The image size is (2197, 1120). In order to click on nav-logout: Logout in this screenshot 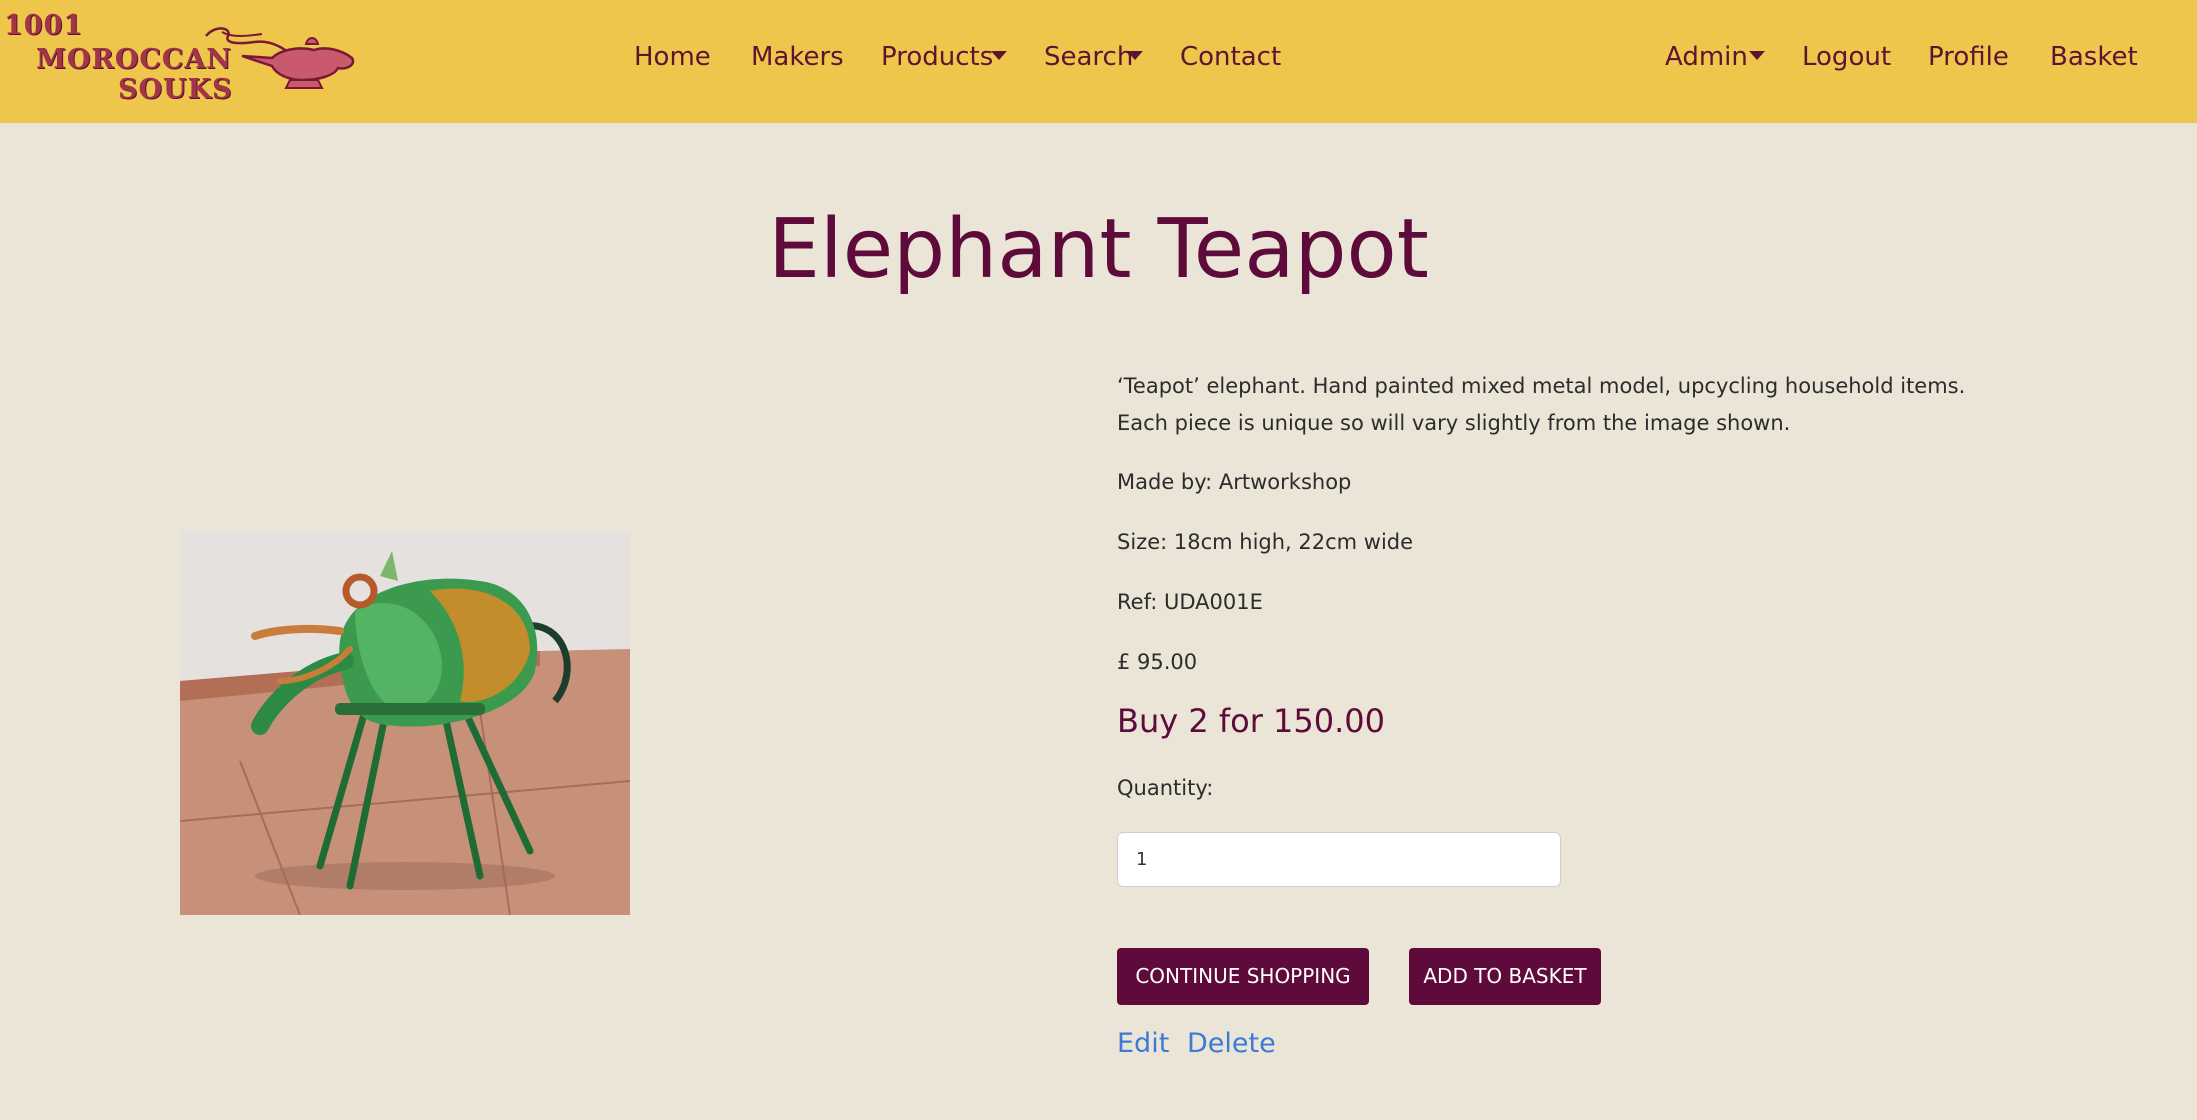, I will do `click(1846, 57)`.